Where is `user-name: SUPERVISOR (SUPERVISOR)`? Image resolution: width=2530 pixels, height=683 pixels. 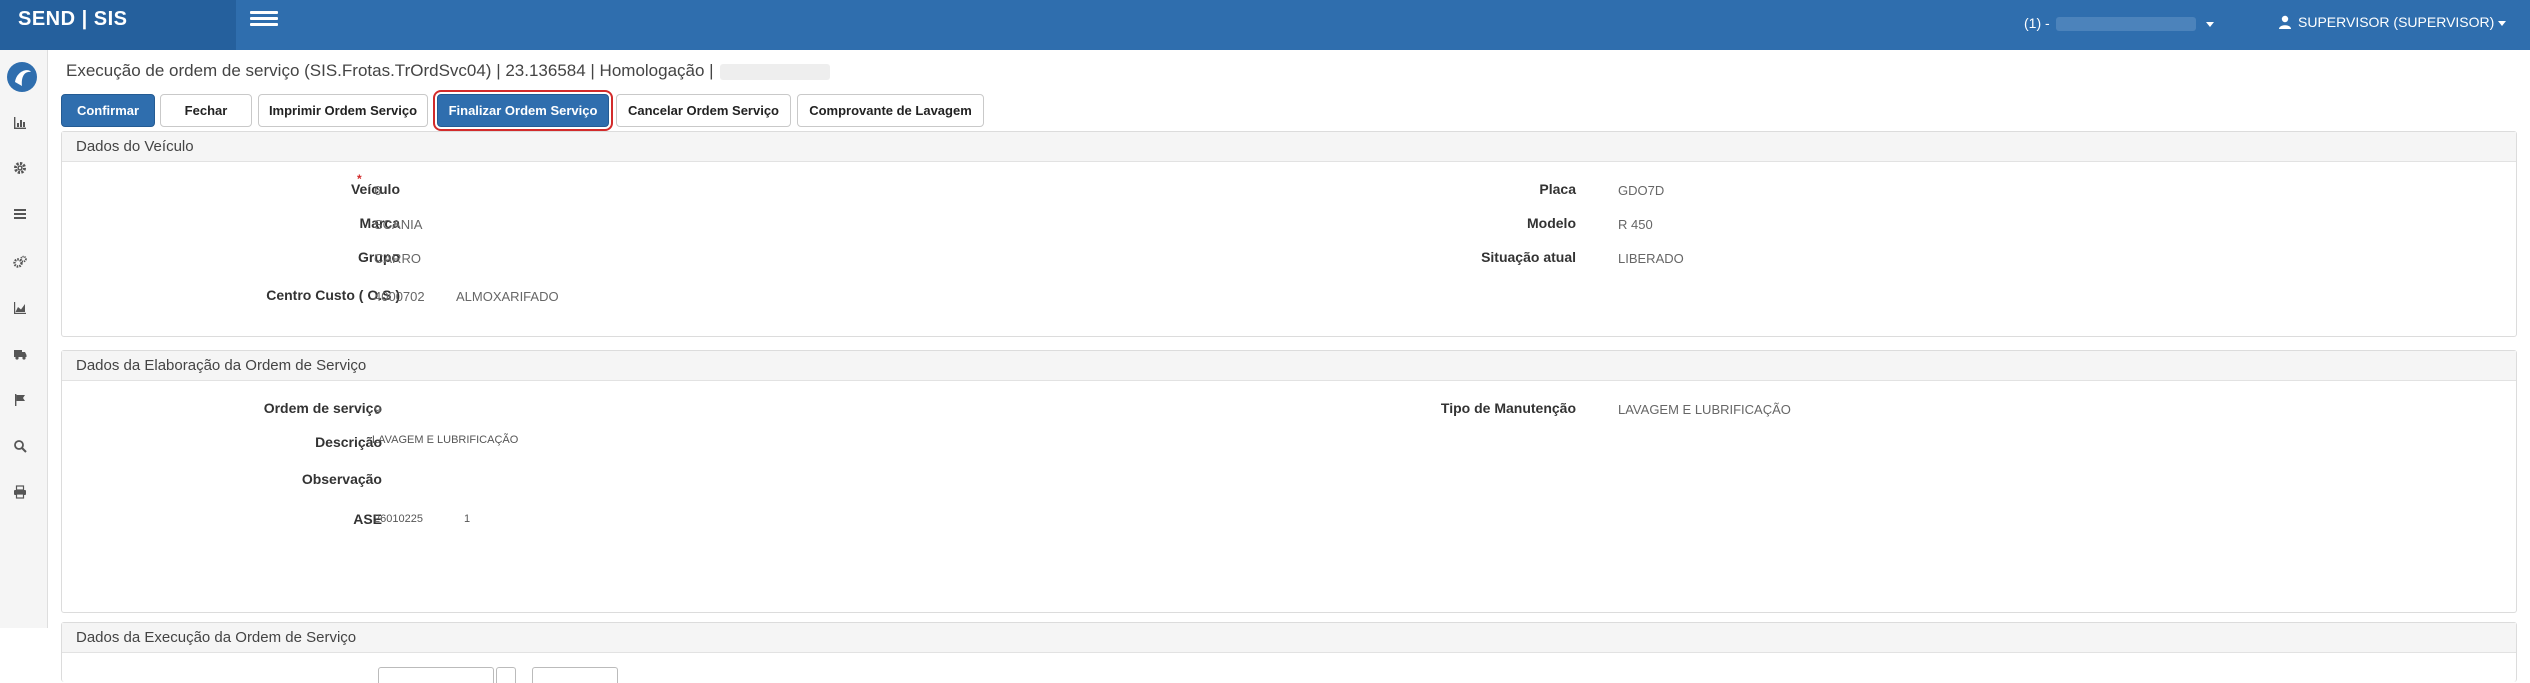 user-name: SUPERVISOR (SUPERVISOR) is located at coordinates (2396, 22).